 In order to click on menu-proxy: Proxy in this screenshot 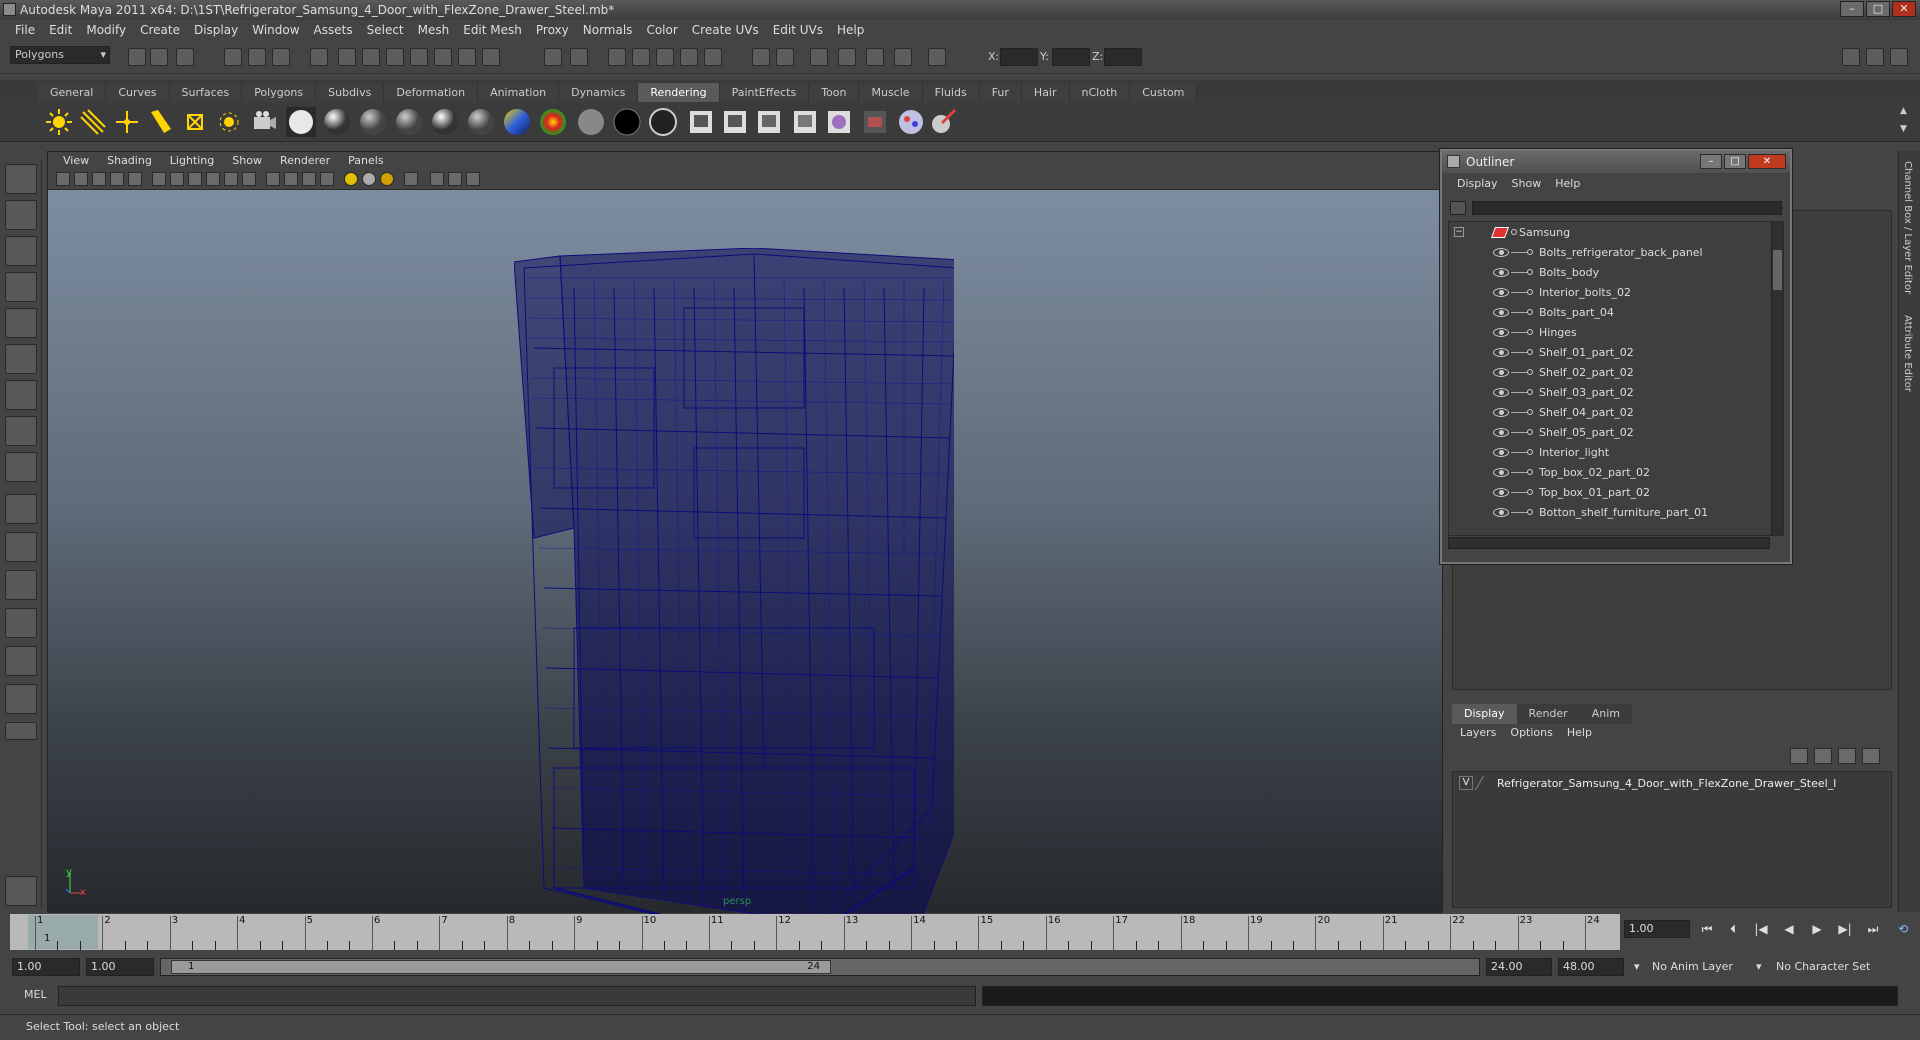, I will do `click(552, 30)`.